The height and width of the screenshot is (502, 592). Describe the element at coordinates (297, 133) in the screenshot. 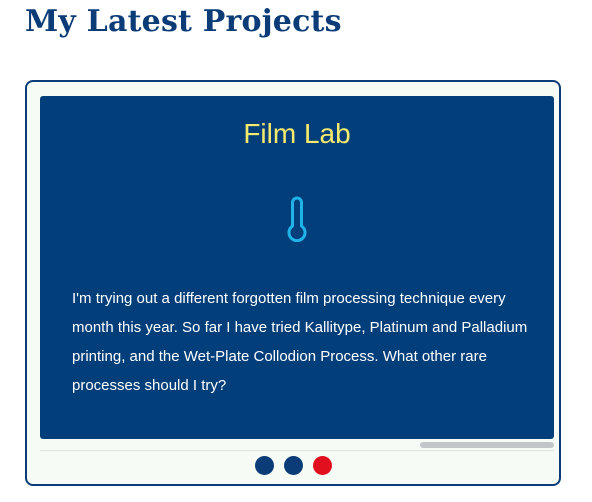

I see `slide-title: Film Lab` at that location.